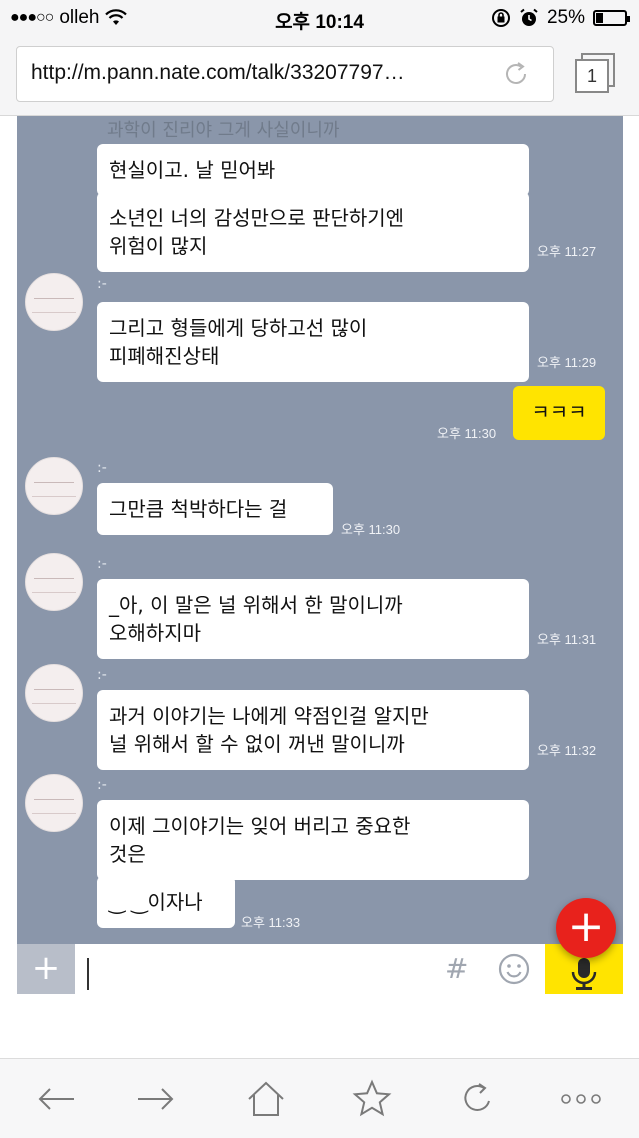 The image size is (639, 1138). I want to click on my-message-bubble: ㅋㅋㅋ, so click(559, 413).